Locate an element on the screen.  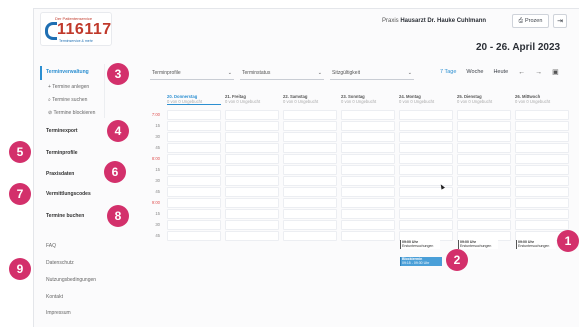
print-button: ⎙ Prozen is located at coordinates (530, 21).